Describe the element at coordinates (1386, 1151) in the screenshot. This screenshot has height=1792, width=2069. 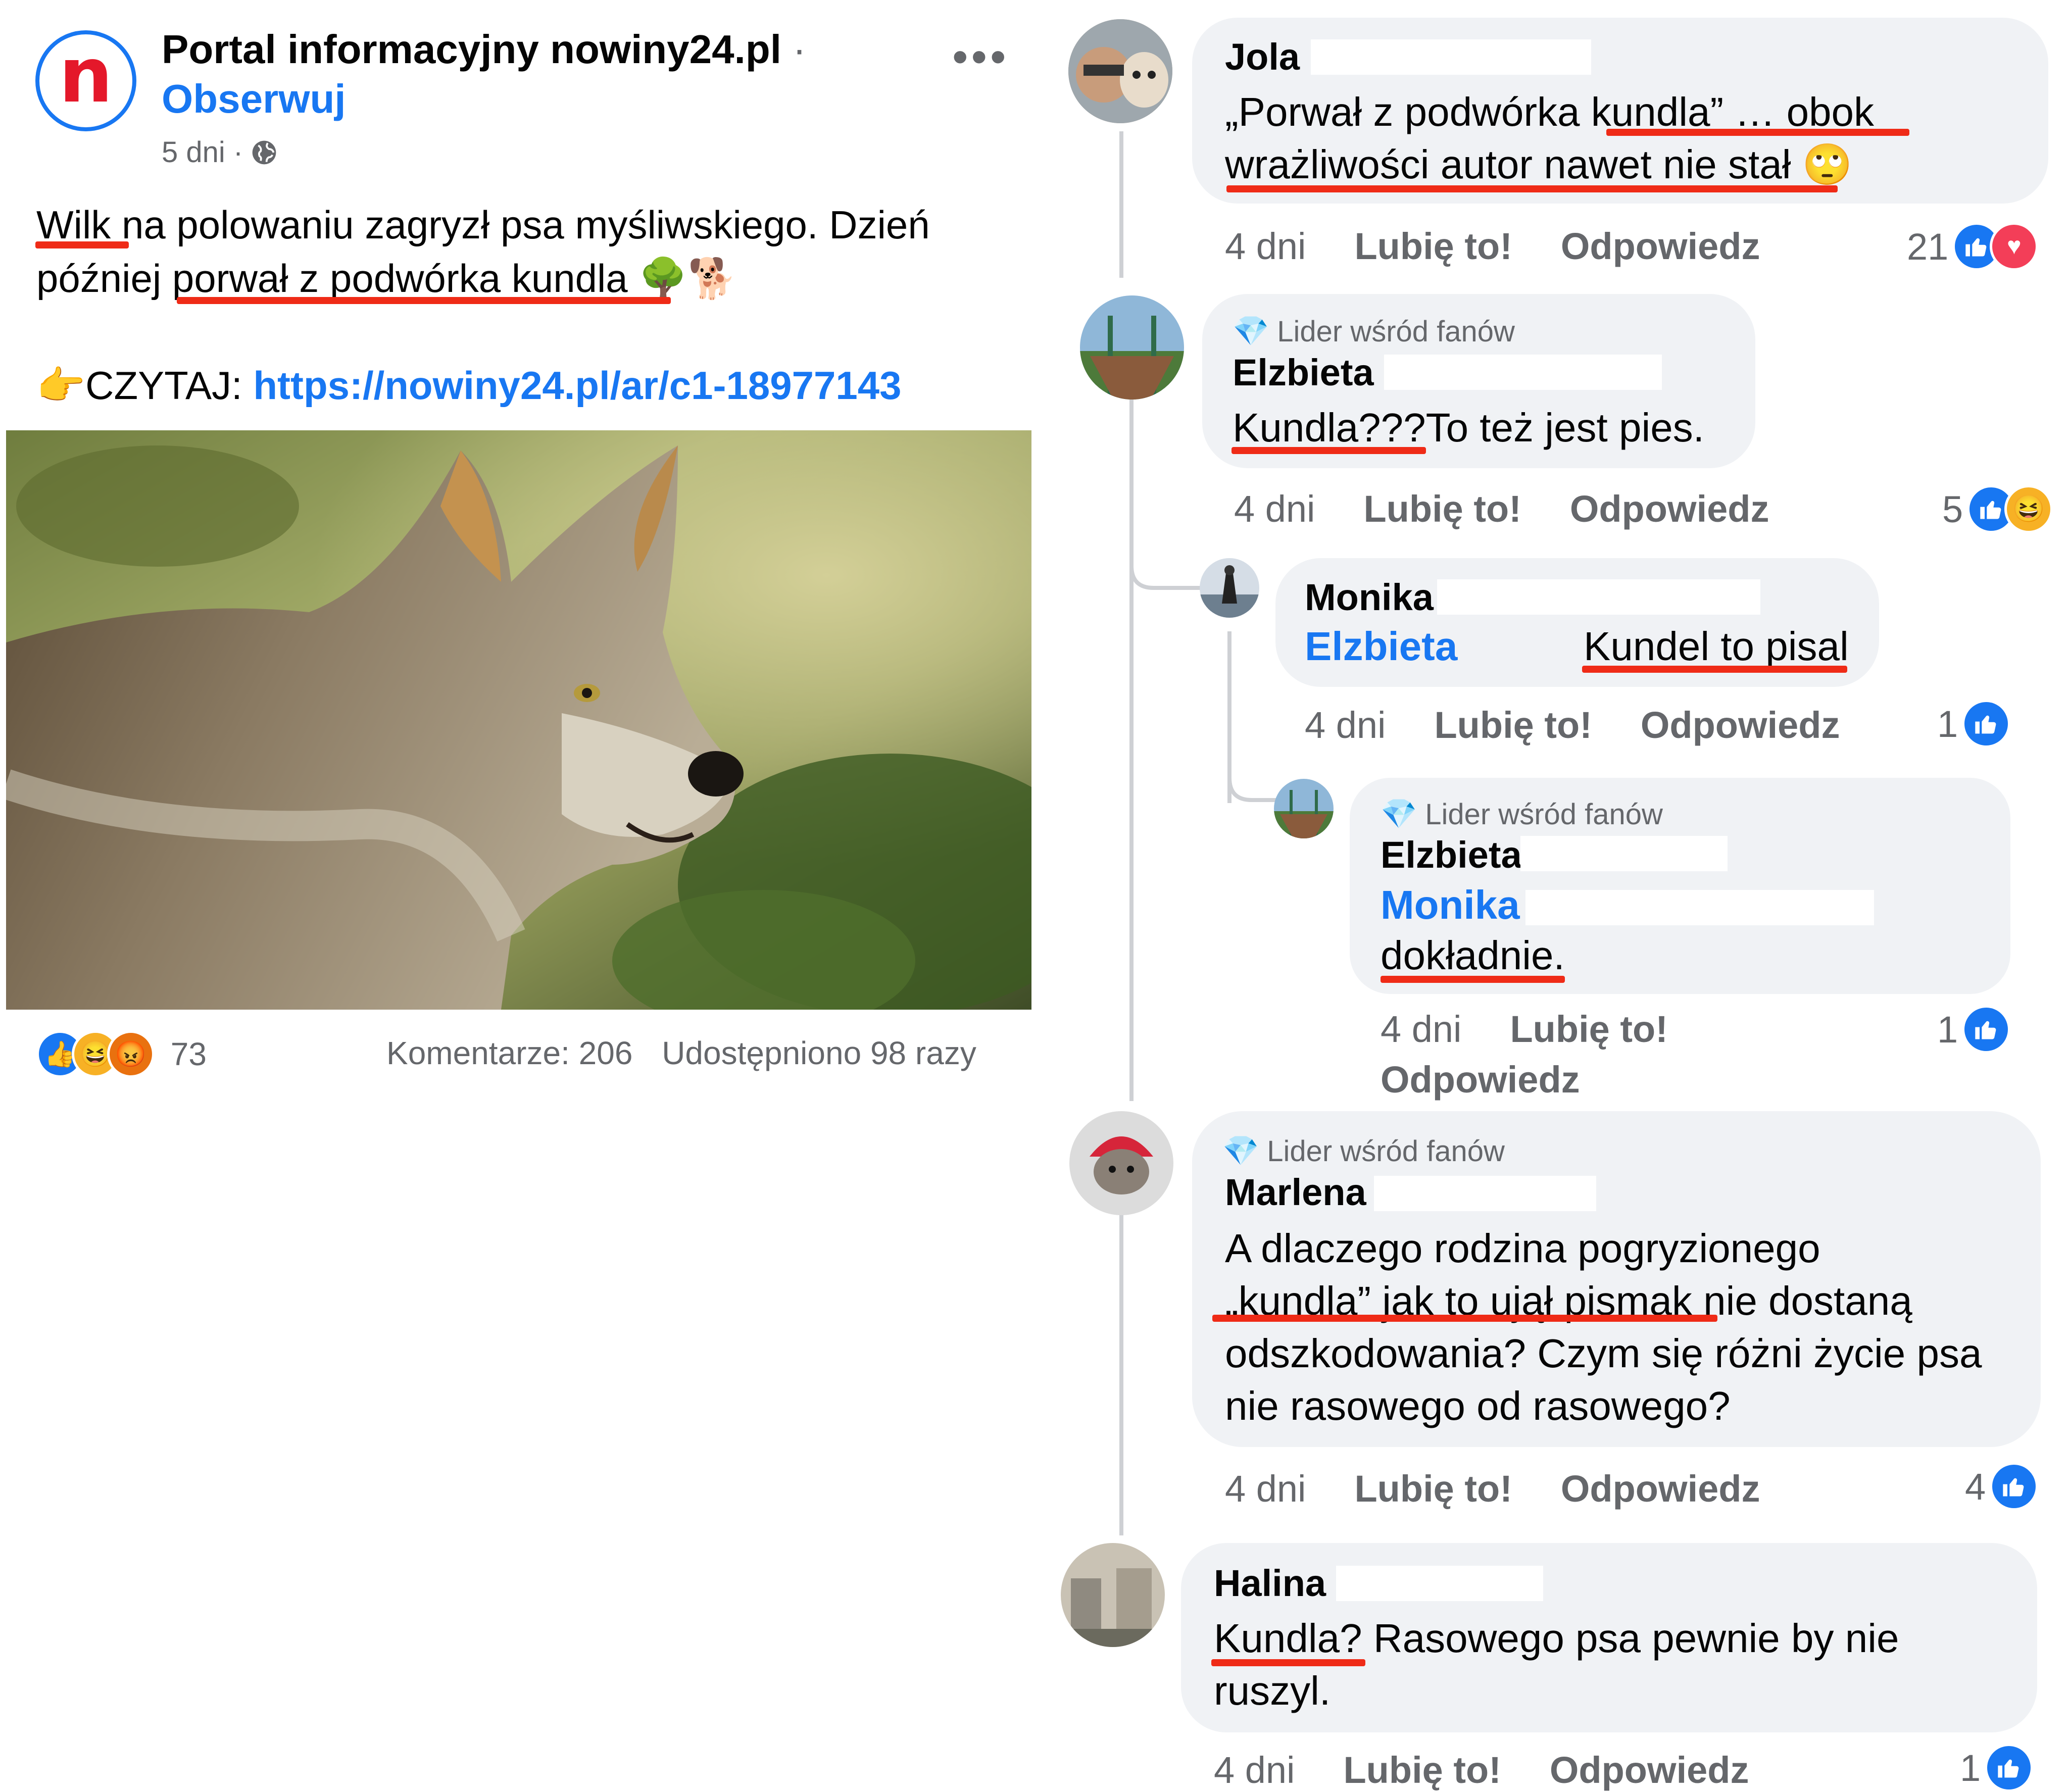
I see `fan-badge-label: Lider wśród fanów` at that location.